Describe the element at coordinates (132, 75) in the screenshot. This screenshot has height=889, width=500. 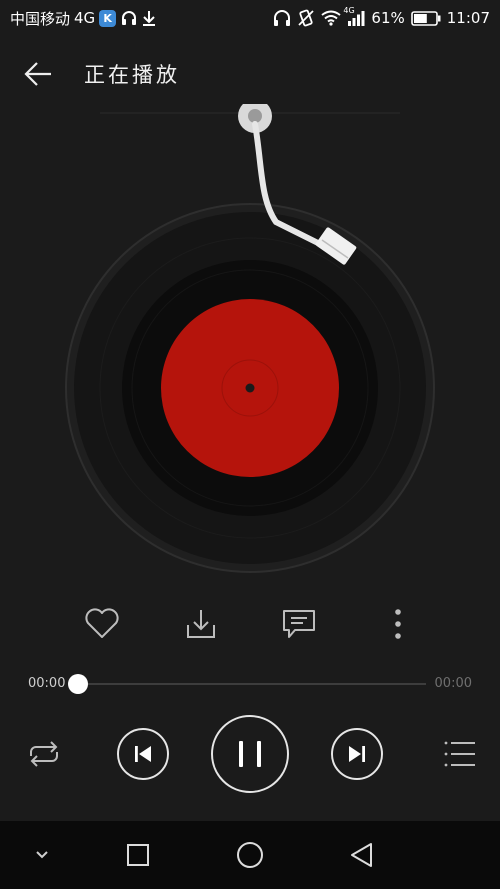
I see `page-title: 正在播放` at that location.